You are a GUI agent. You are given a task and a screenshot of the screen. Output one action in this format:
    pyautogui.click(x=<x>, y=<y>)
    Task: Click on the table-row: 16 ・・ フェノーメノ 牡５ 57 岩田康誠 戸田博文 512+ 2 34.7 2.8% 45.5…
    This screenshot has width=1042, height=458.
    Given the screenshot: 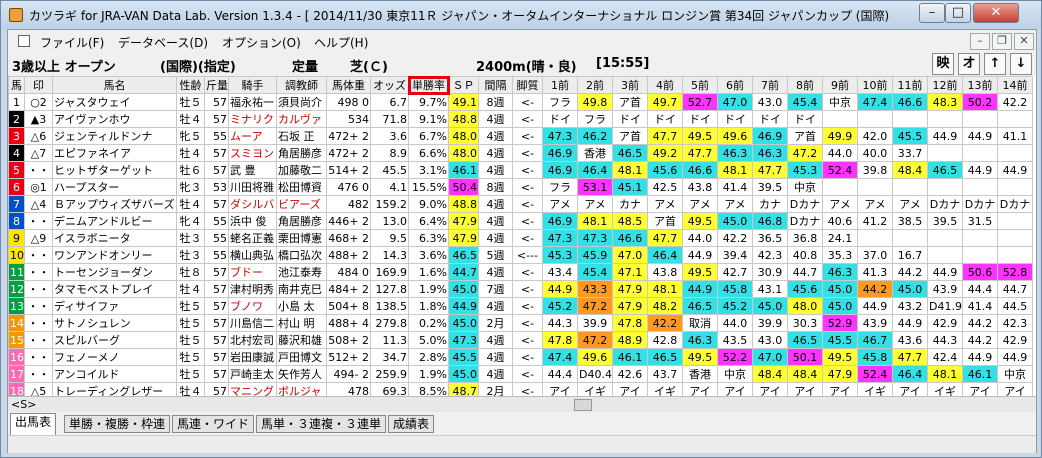 What is the action you would take?
    pyautogui.click(x=520, y=357)
    